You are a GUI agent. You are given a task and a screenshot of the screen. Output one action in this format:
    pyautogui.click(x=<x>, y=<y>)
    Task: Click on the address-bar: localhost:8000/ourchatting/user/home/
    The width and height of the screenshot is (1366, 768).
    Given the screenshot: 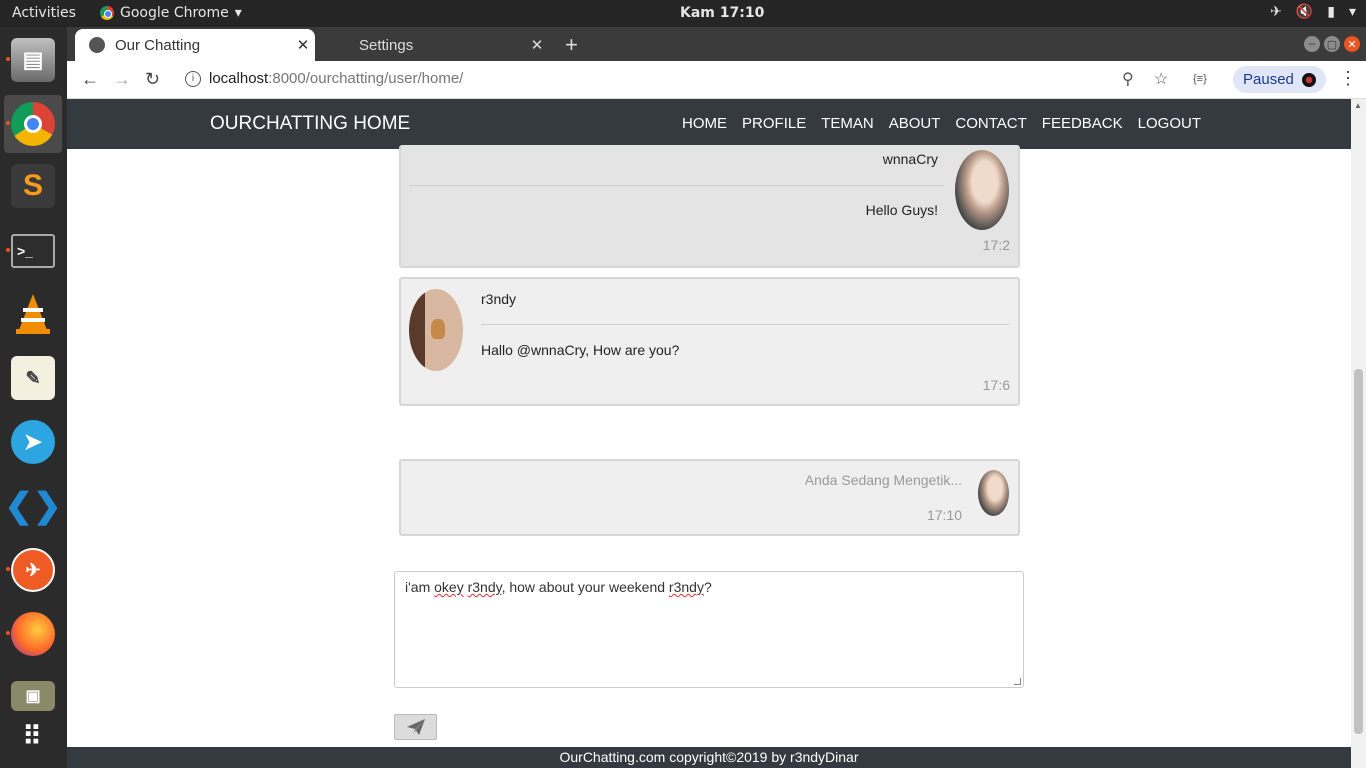 What is the action you would take?
    pyautogui.click(x=336, y=78)
    